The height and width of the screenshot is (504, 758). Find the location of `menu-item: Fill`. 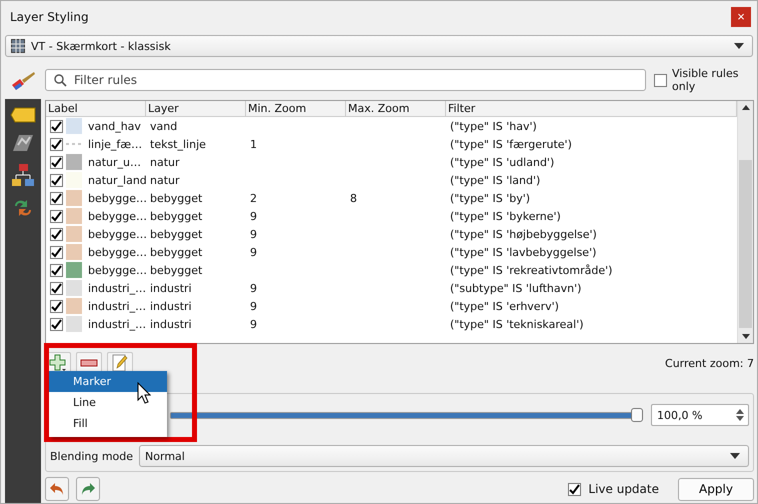

menu-item: Fill is located at coordinates (108, 423).